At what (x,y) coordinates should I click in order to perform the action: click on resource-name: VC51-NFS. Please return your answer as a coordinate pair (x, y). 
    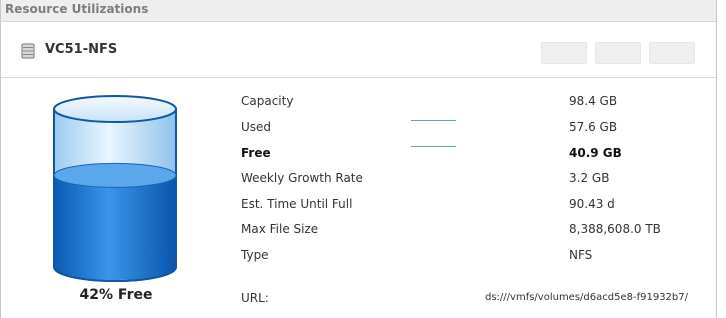
    Looking at the image, I should click on (81, 49).